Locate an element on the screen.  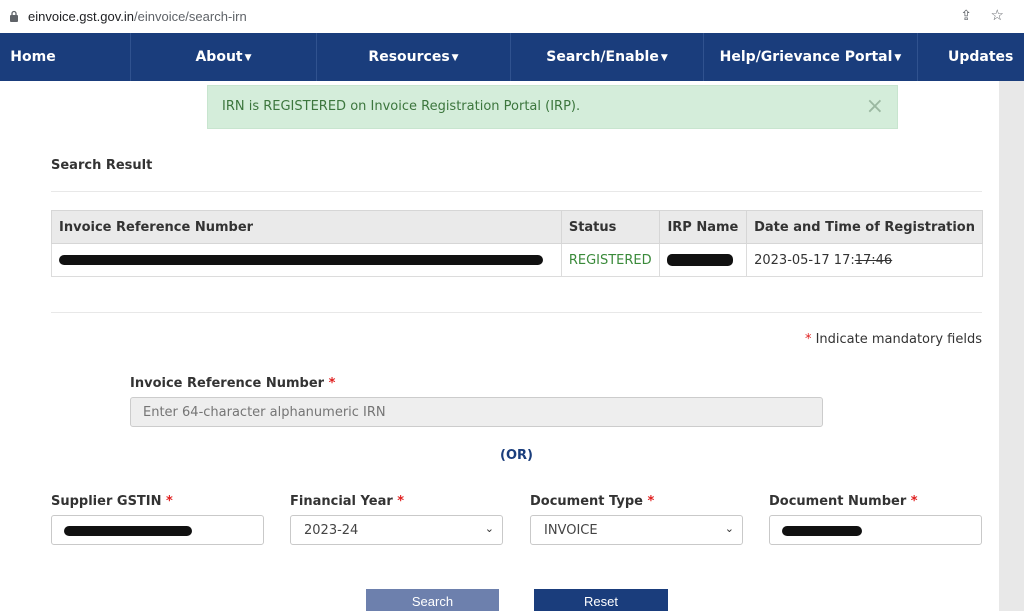
nav-help-grievance: Help/Grievance Portal ▼ is located at coordinates (810, 57).